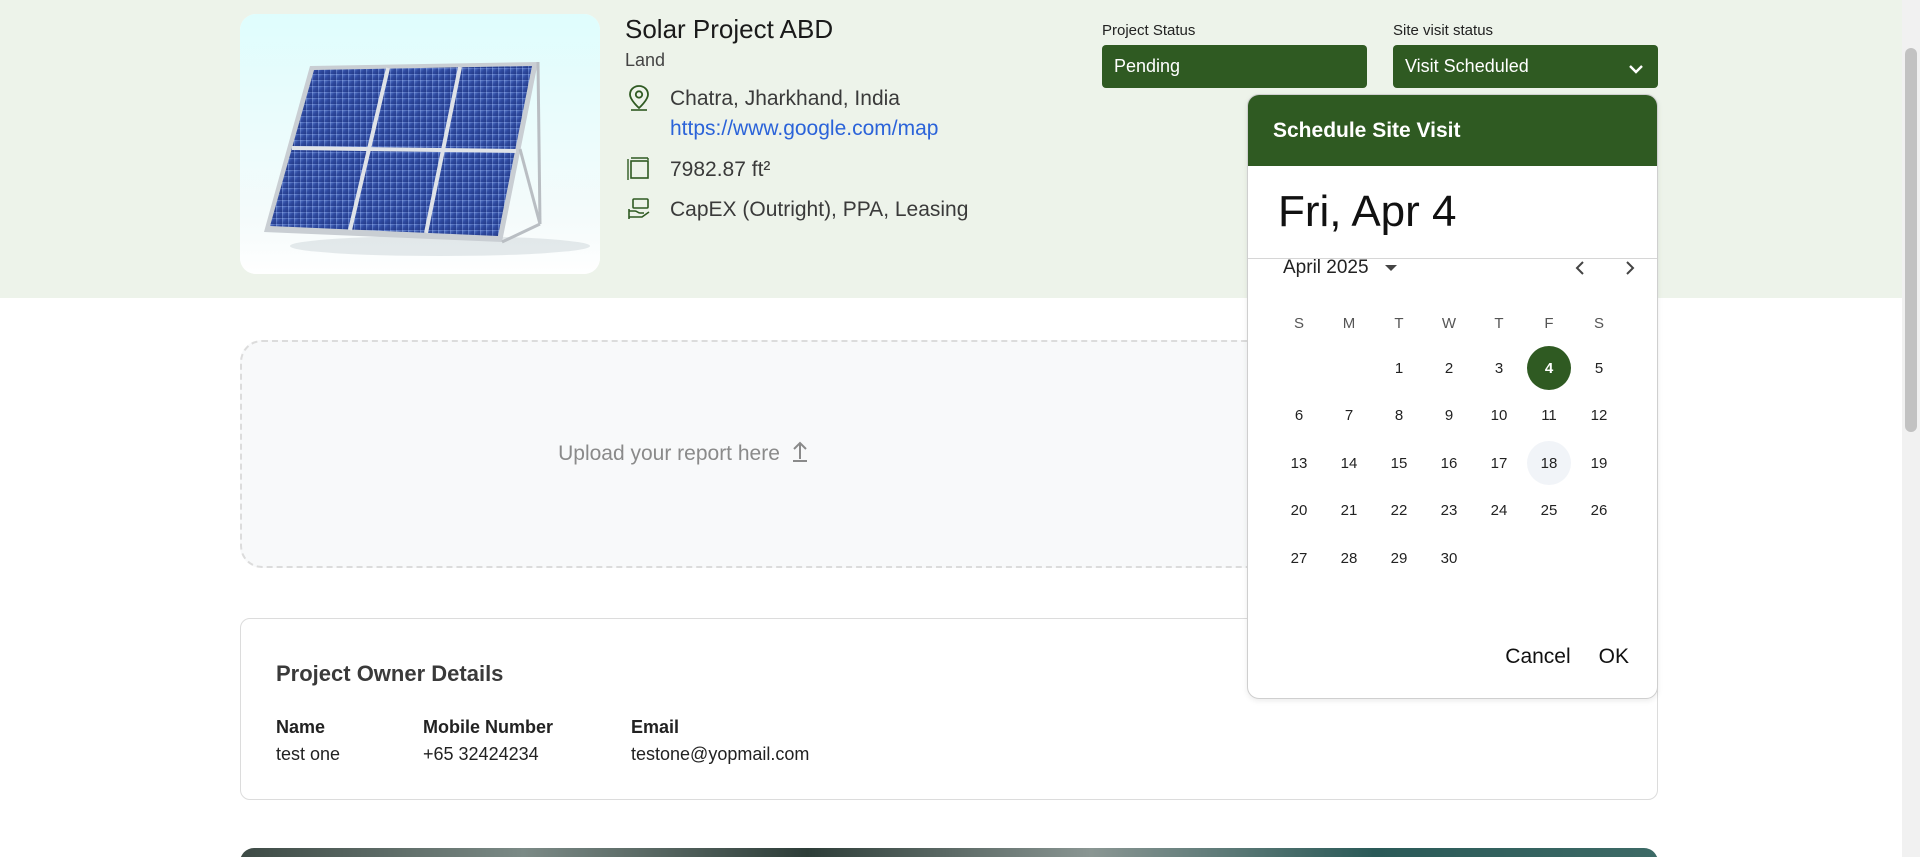 The image size is (1920, 857). I want to click on weekday-label: F, so click(1549, 323).